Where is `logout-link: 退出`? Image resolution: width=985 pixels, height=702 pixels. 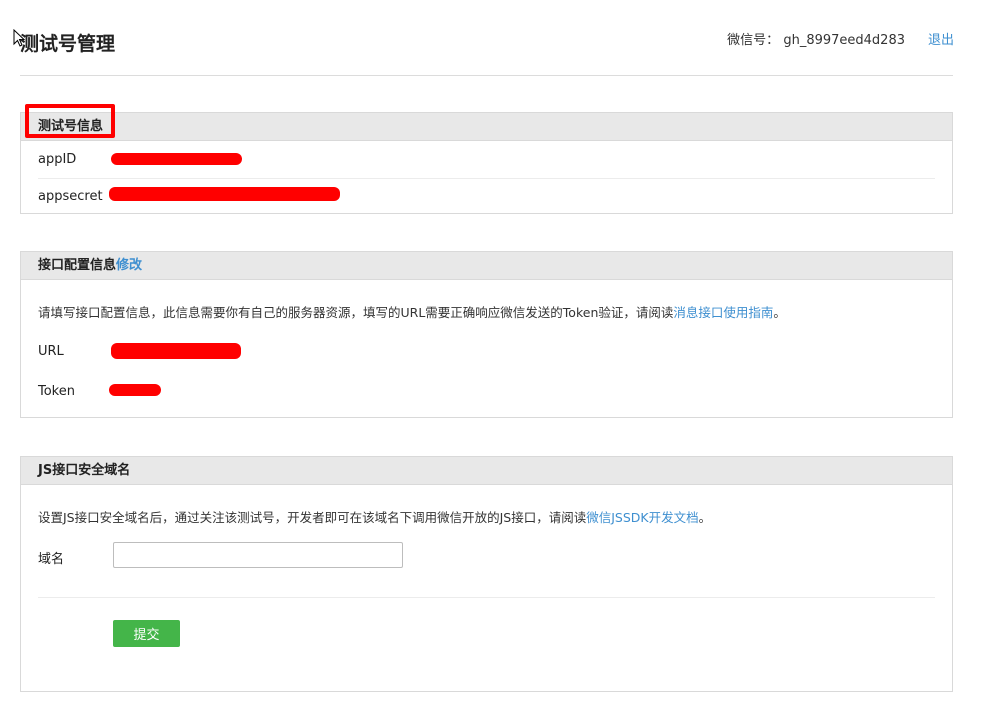
logout-link: 退出 is located at coordinates (941, 38).